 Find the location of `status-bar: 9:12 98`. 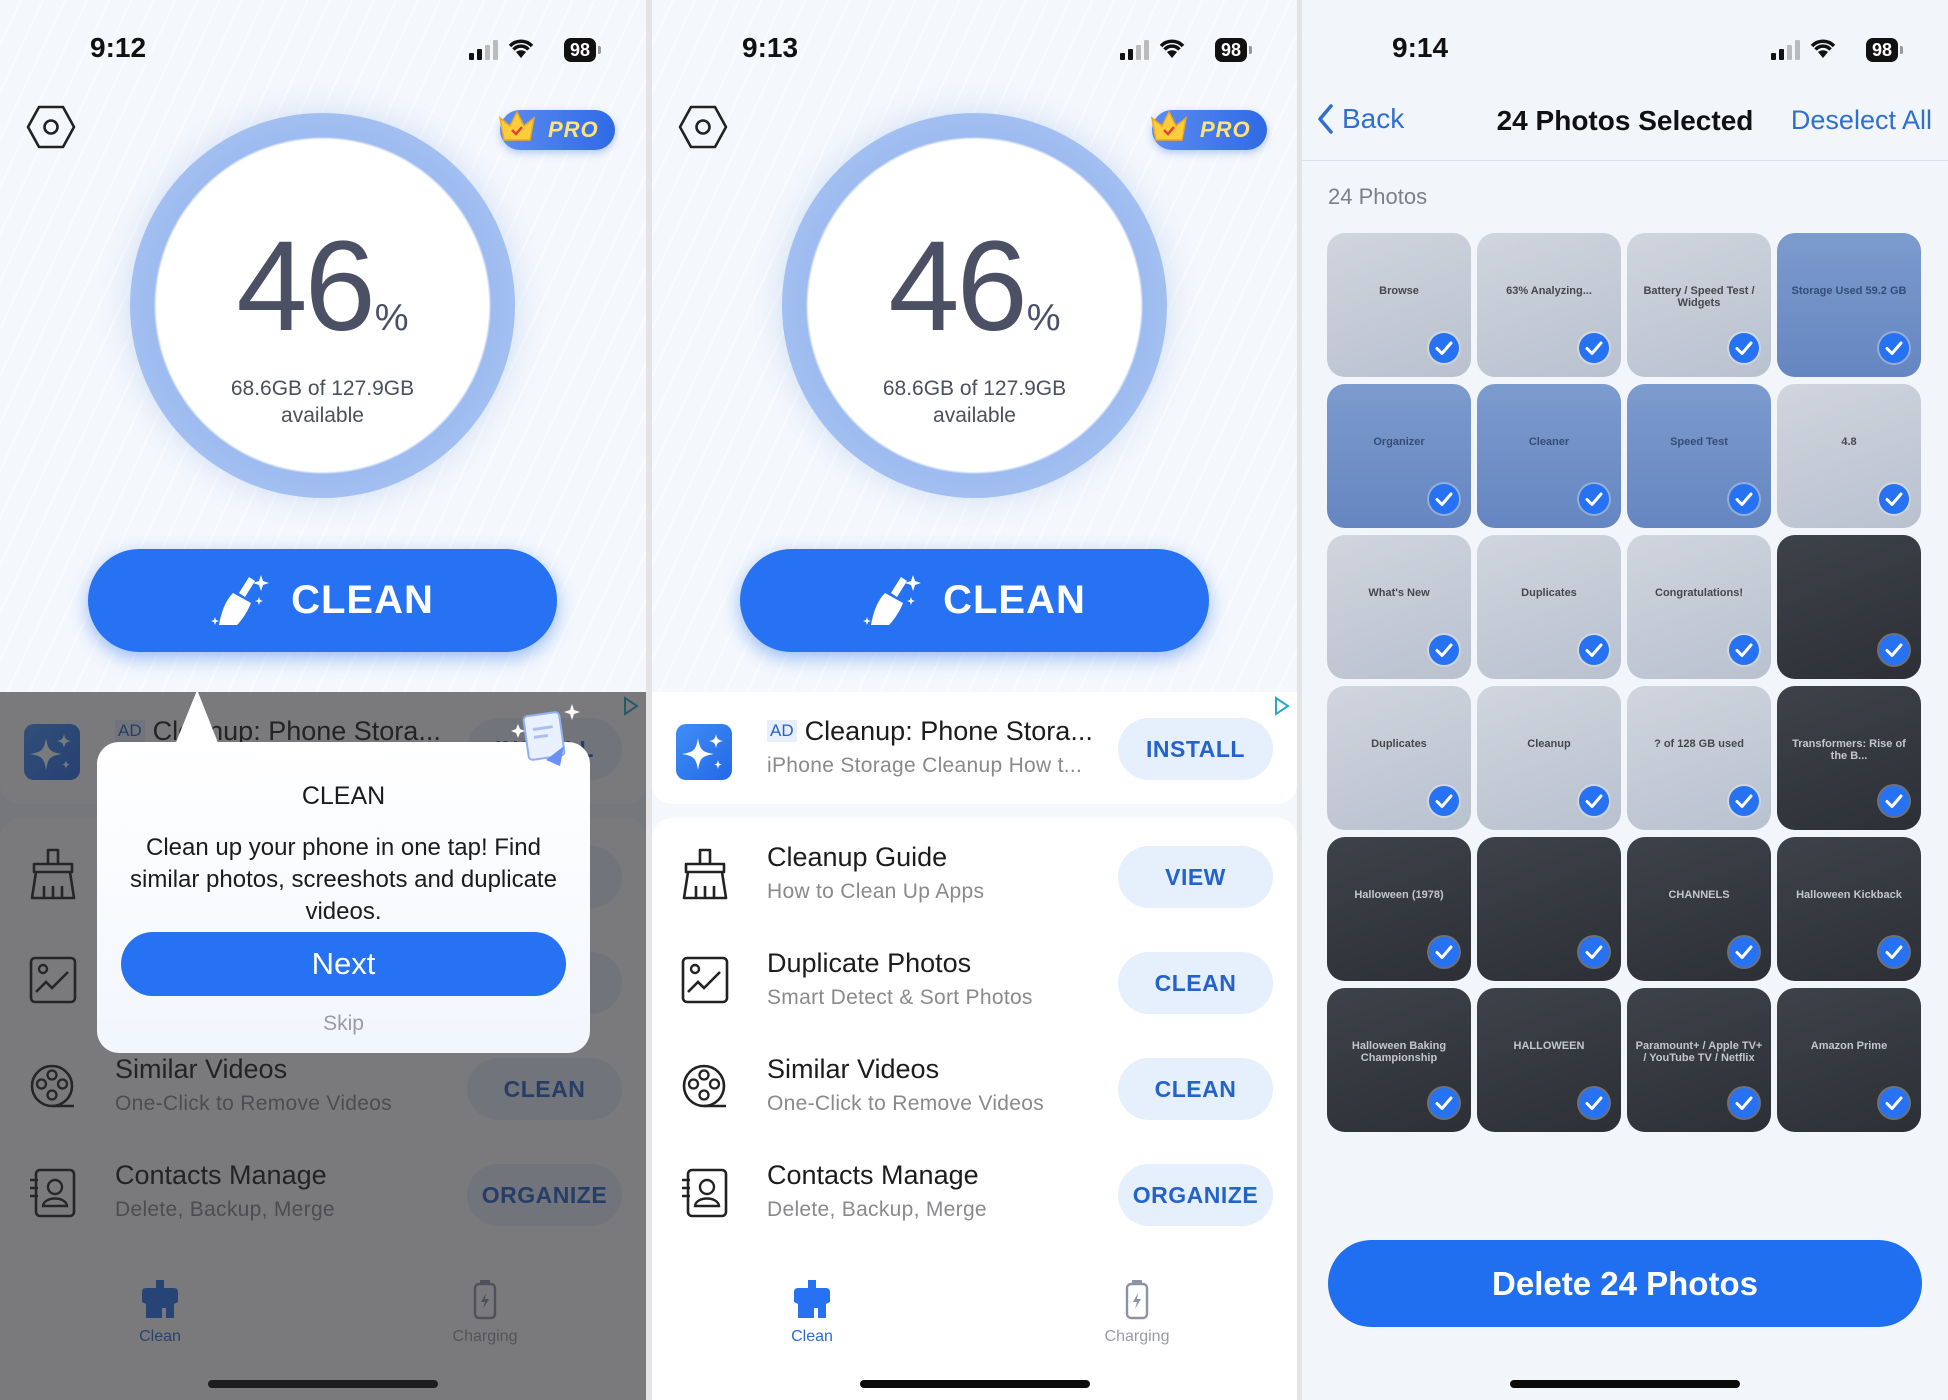

status-bar: 9:12 98 is located at coordinates (323, 48).